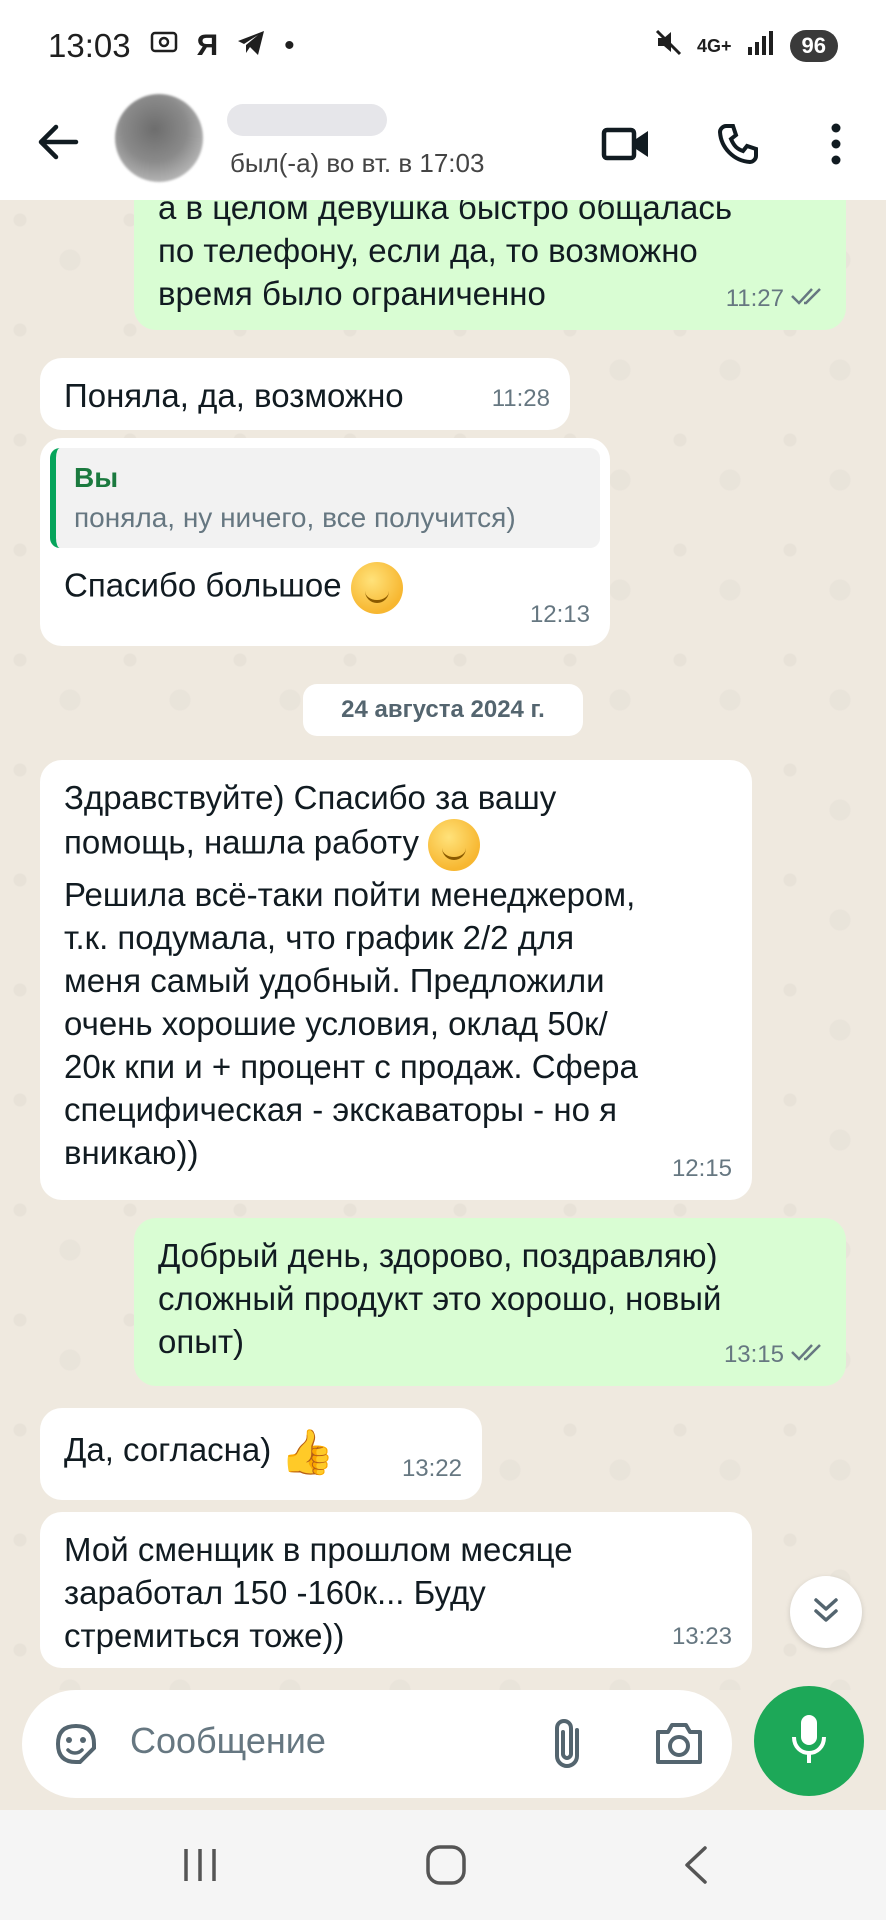  I want to click on message-meta: 13:15, so click(775, 1354).